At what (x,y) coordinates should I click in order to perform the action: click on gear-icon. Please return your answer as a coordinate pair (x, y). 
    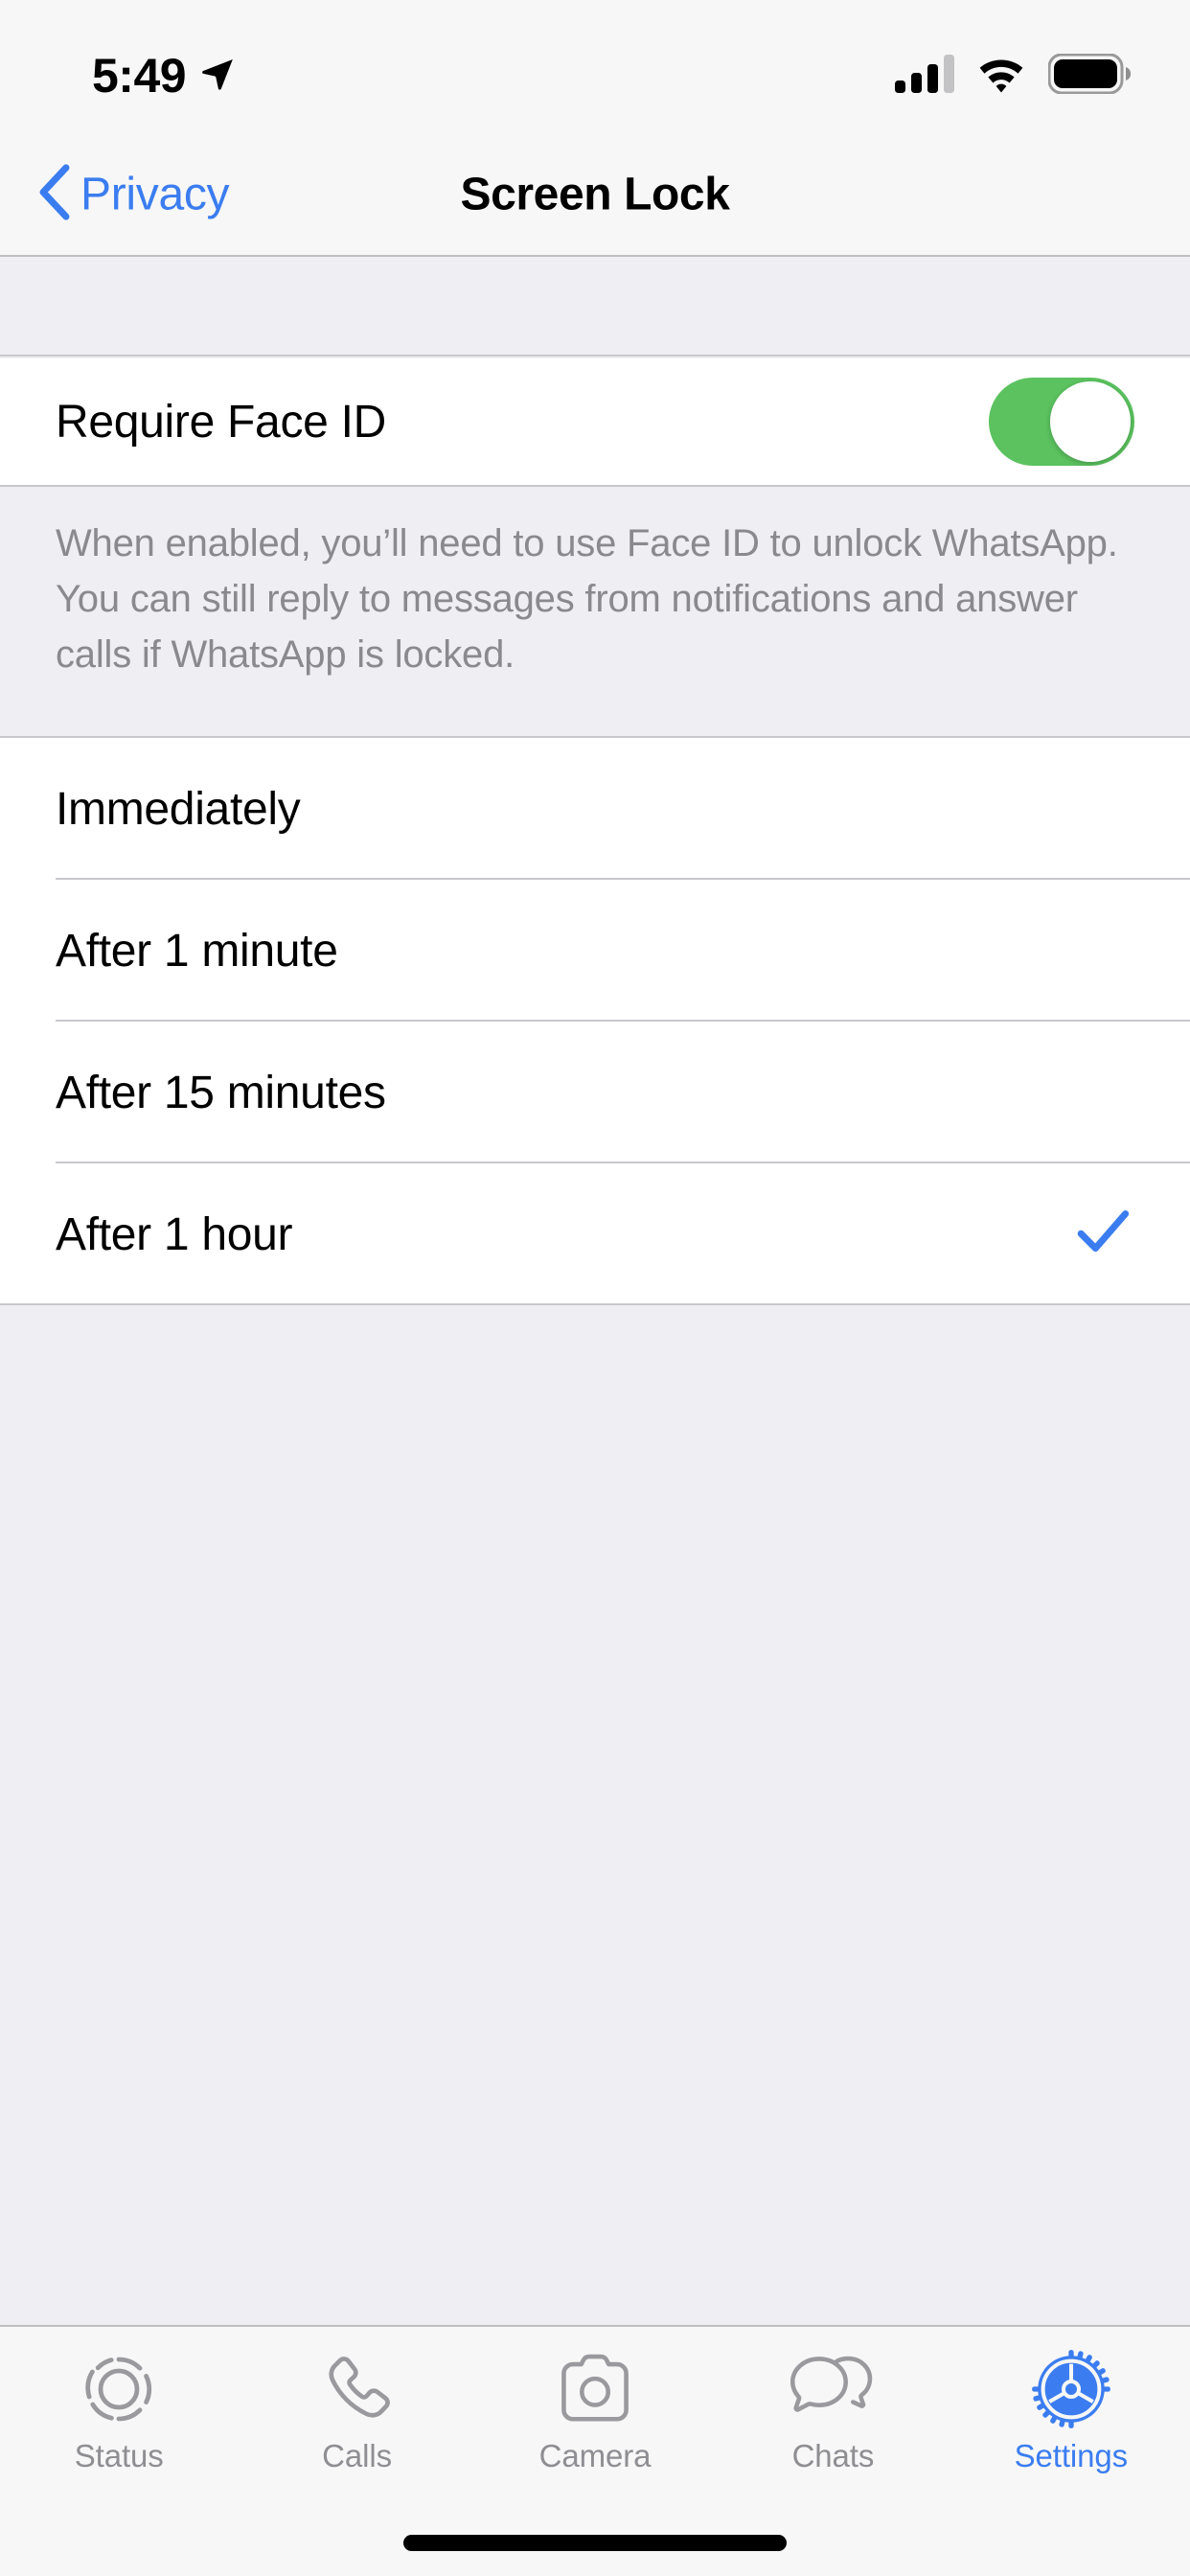
    Looking at the image, I should click on (1071, 2389).